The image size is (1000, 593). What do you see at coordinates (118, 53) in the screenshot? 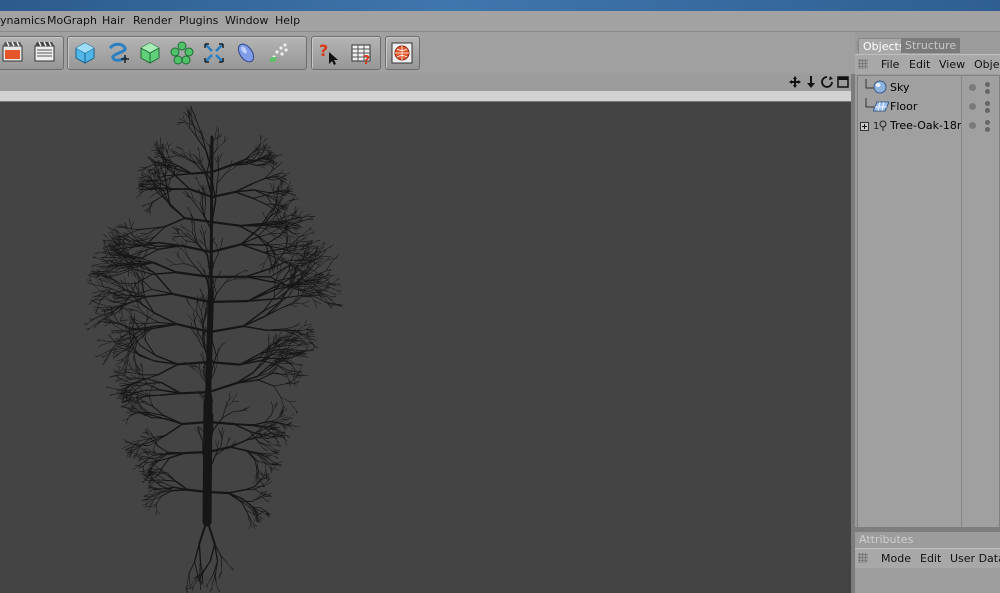
I see `spline-pen-icon` at bounding box center [118, 53].